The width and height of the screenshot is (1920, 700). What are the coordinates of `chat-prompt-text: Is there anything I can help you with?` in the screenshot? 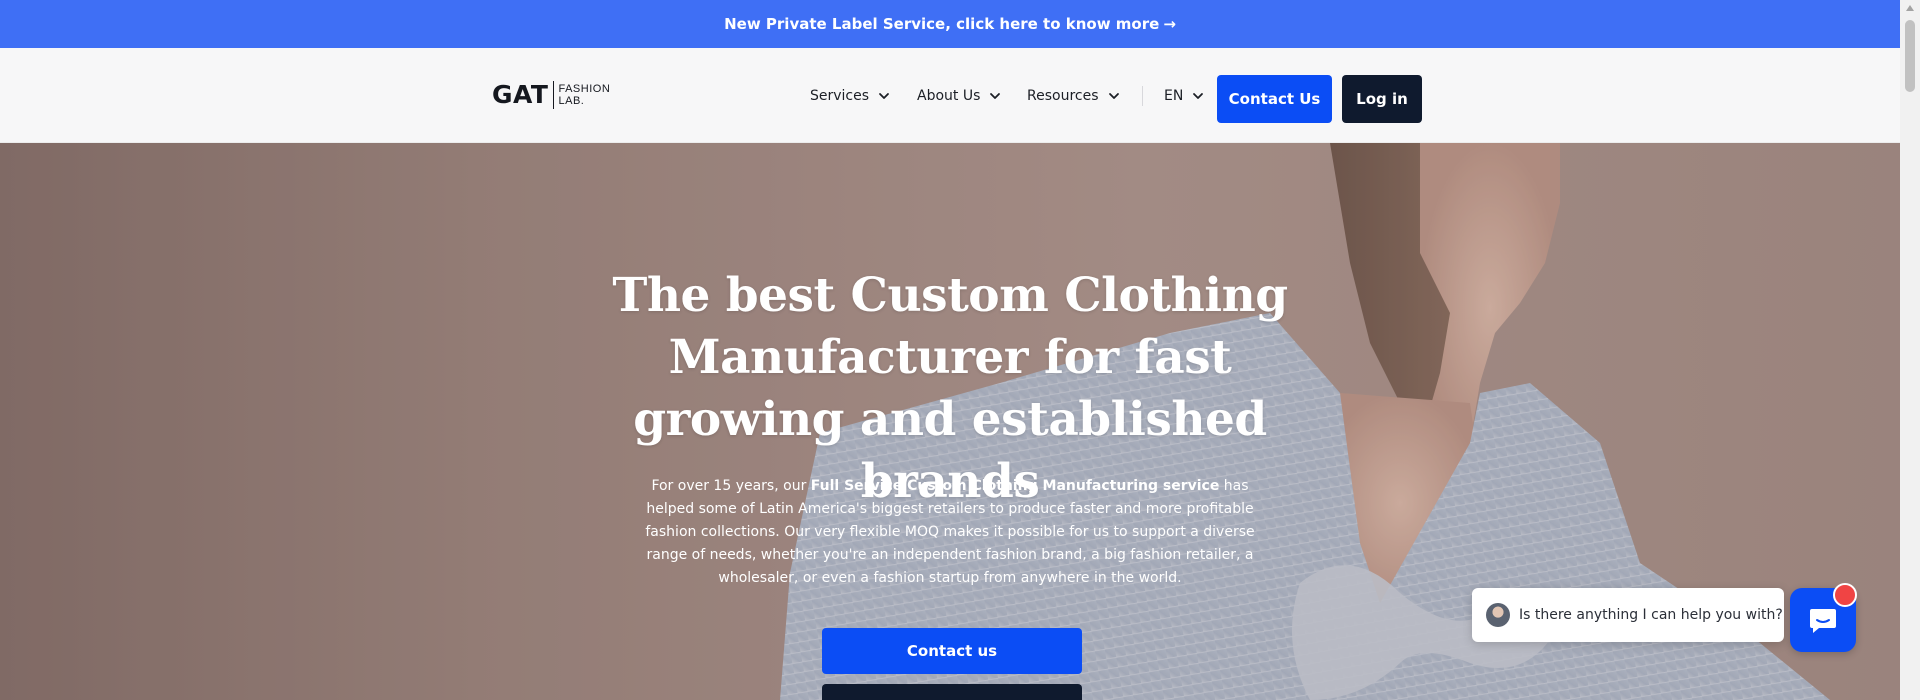 It's located at (1651, 615).